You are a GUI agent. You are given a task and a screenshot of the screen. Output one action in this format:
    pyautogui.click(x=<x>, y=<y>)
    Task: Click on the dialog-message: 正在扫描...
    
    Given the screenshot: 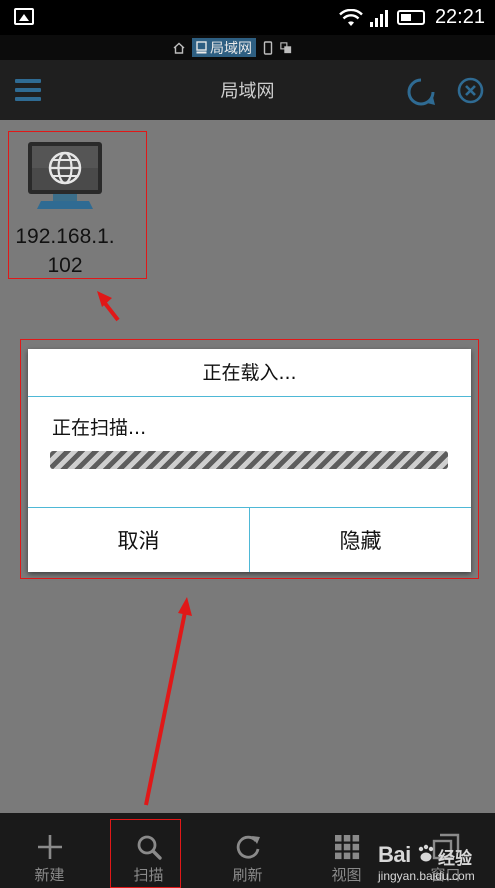 What is the action you would take?
    pyautogui.click(x=99, y=428)
    